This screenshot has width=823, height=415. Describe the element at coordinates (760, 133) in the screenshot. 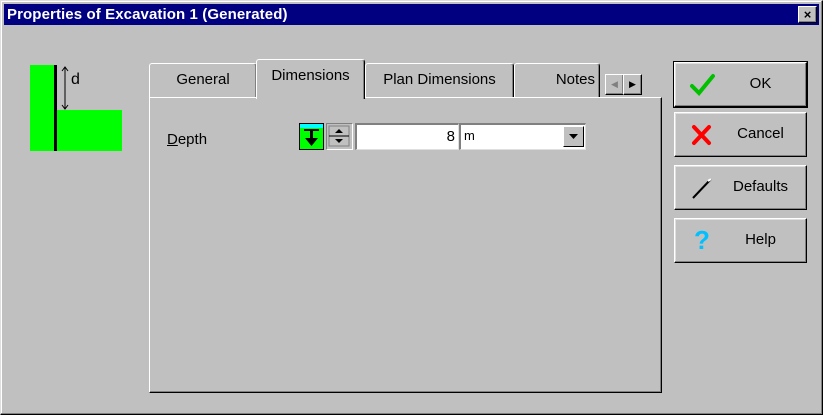

I see `cancel-label: Cancel` at that location.